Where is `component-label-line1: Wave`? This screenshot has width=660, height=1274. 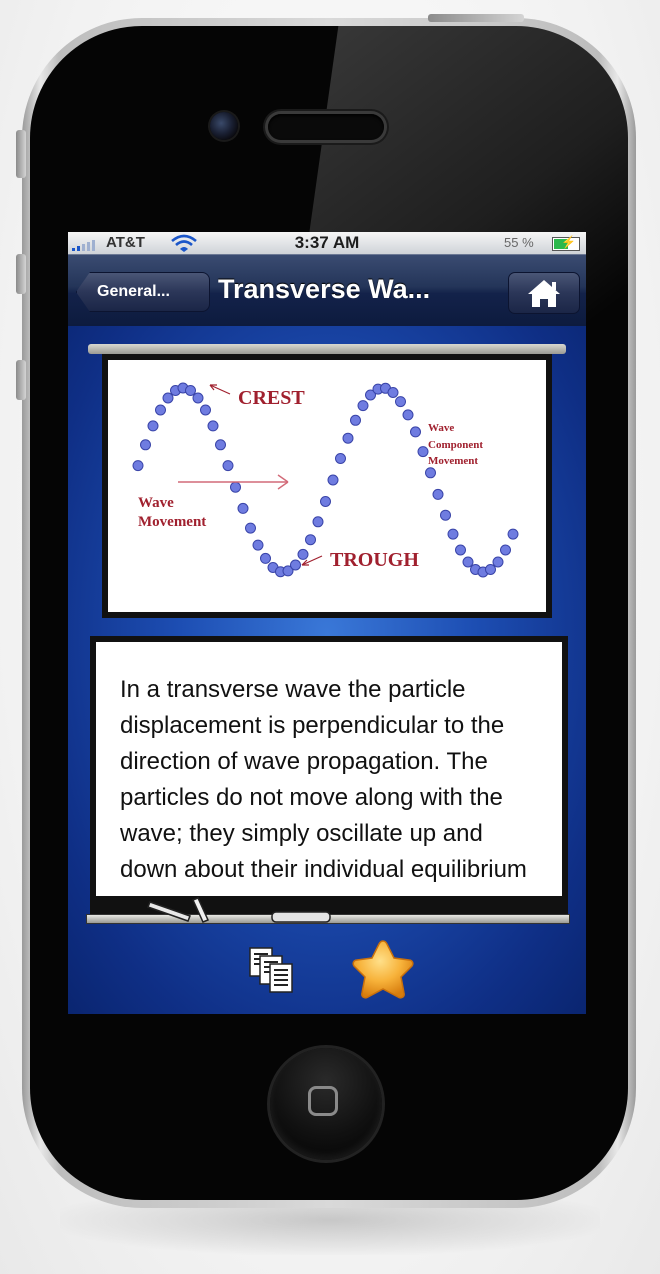
component-label-line1: Wave is located at coordinates (441, 428).